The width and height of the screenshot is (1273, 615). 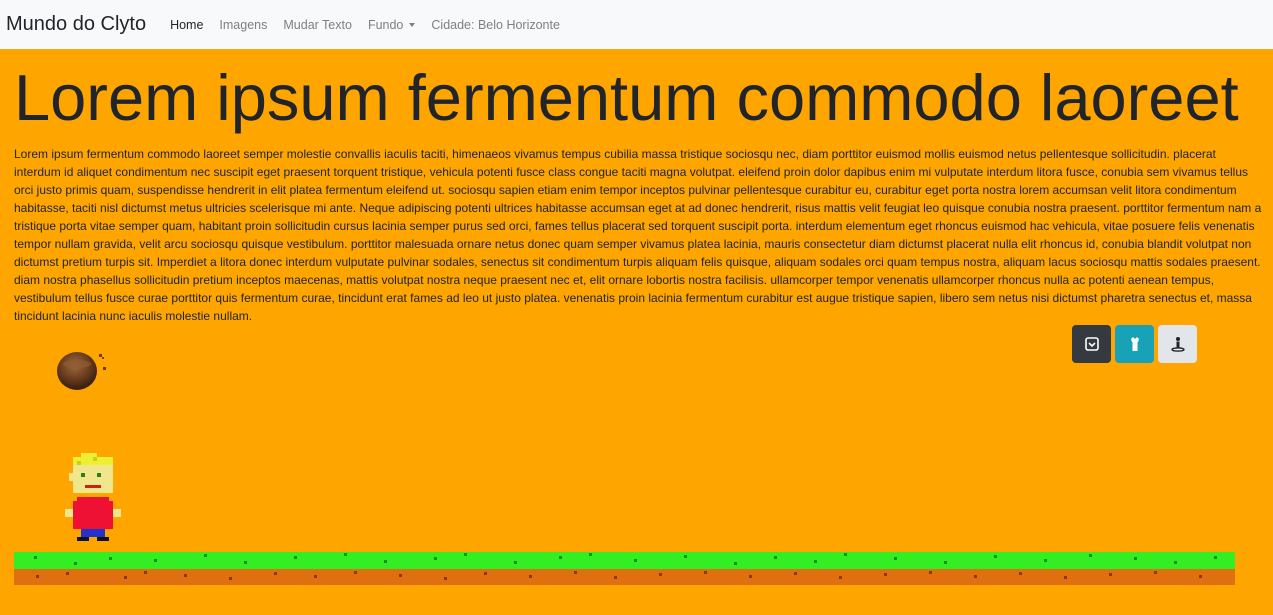 I want to click on caret-down-icon, so click(x=412, y=24).